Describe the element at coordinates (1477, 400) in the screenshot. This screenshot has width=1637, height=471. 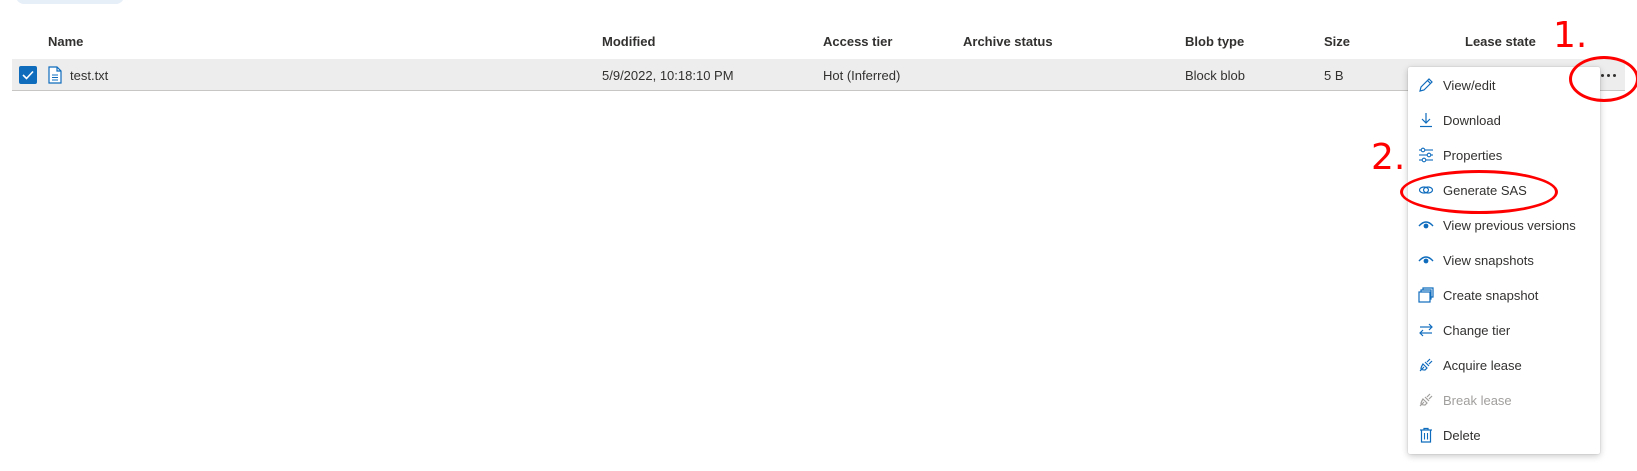
I see `menu-item-label: Break lease` at that location.